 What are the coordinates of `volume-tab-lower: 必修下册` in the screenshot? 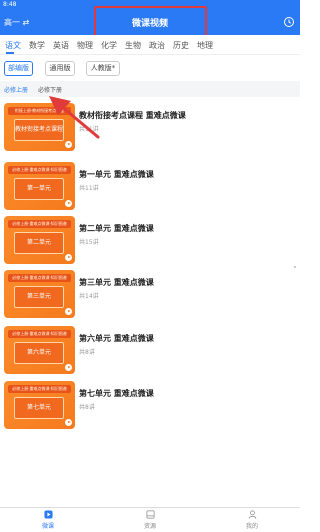 It's located at (50, 89).